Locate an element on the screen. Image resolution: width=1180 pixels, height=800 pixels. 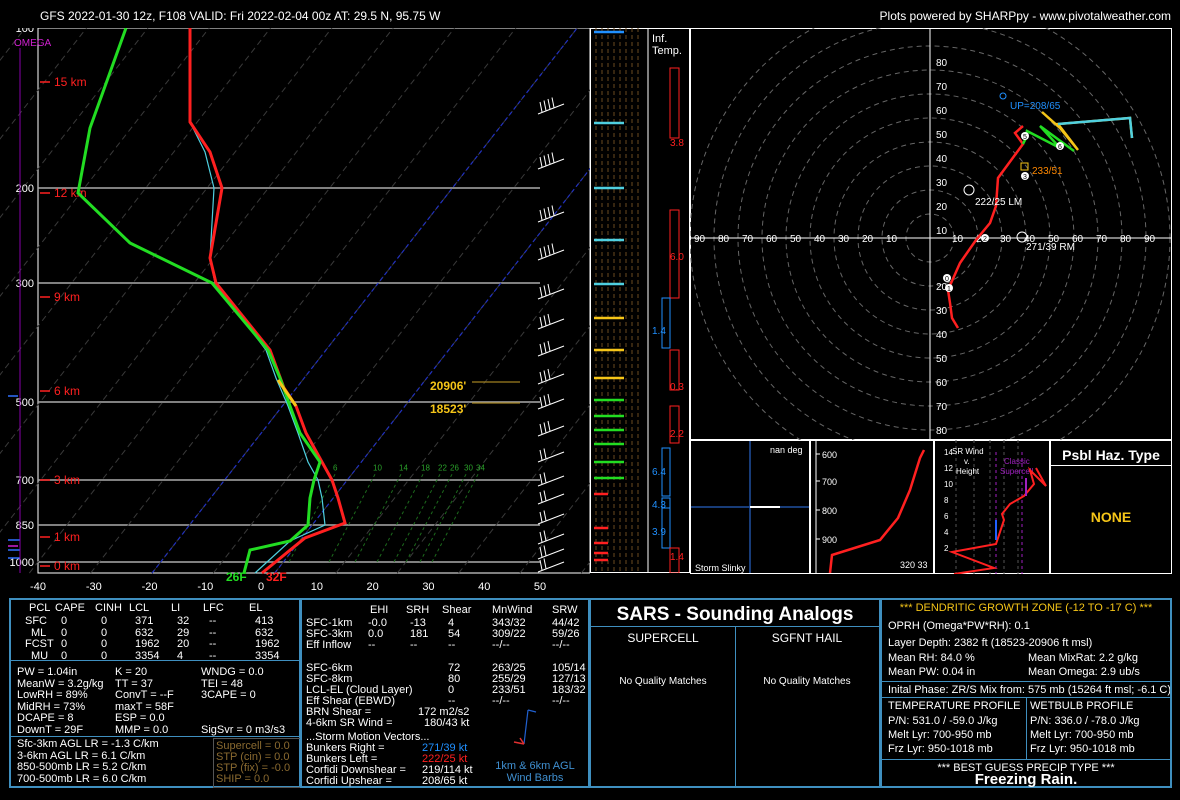
inferred-temp-value: 3.8 is located at coordinates (677, 143).